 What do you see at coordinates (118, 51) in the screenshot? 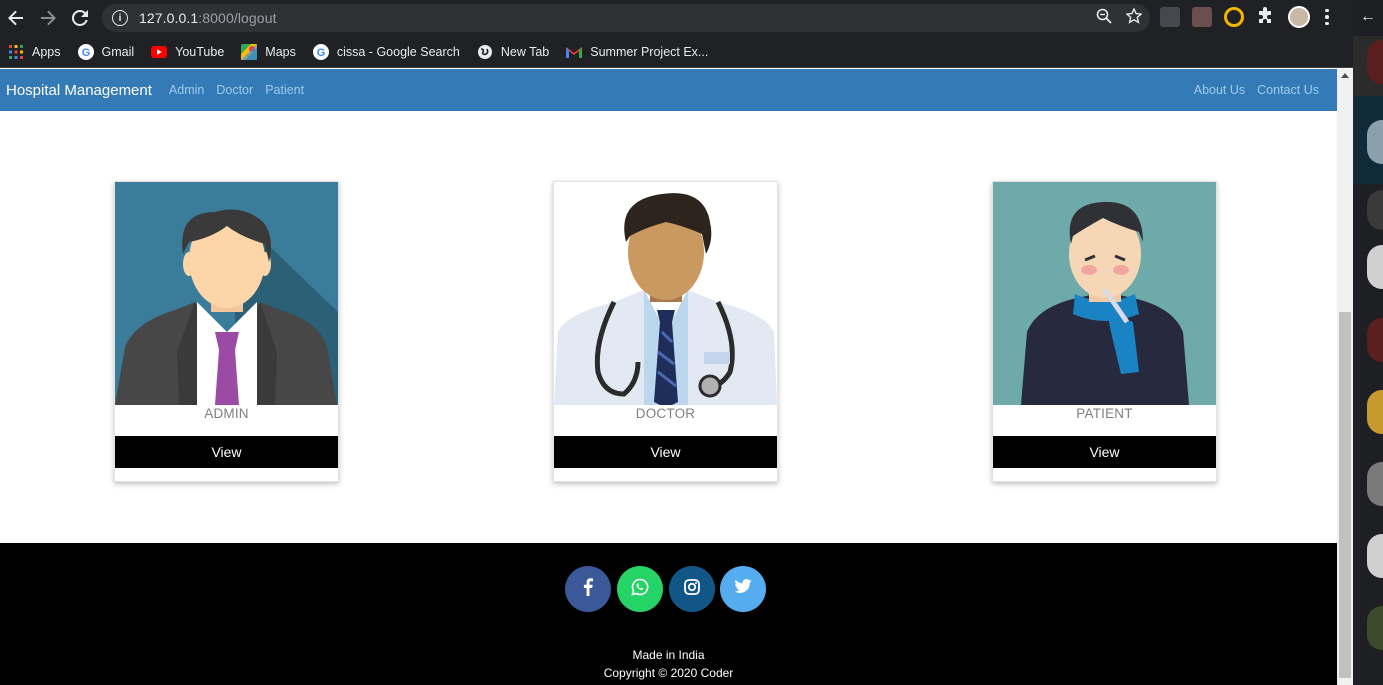
I see `bookmark-label: Gmail` at bounding box center [118, 51].